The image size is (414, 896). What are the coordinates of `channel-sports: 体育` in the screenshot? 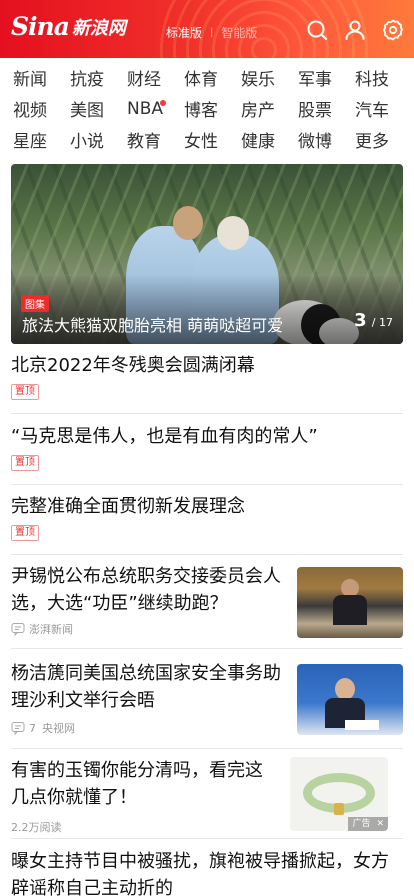 It's located at (212, 77).